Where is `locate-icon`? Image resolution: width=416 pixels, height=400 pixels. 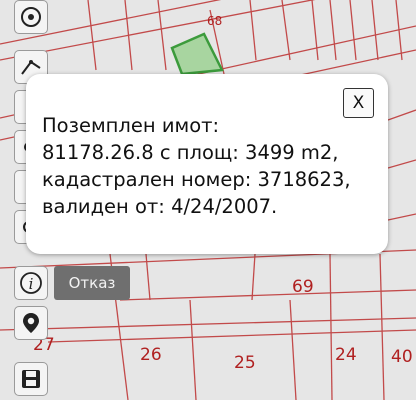
locate-icon is located at coordinates (31, 17).